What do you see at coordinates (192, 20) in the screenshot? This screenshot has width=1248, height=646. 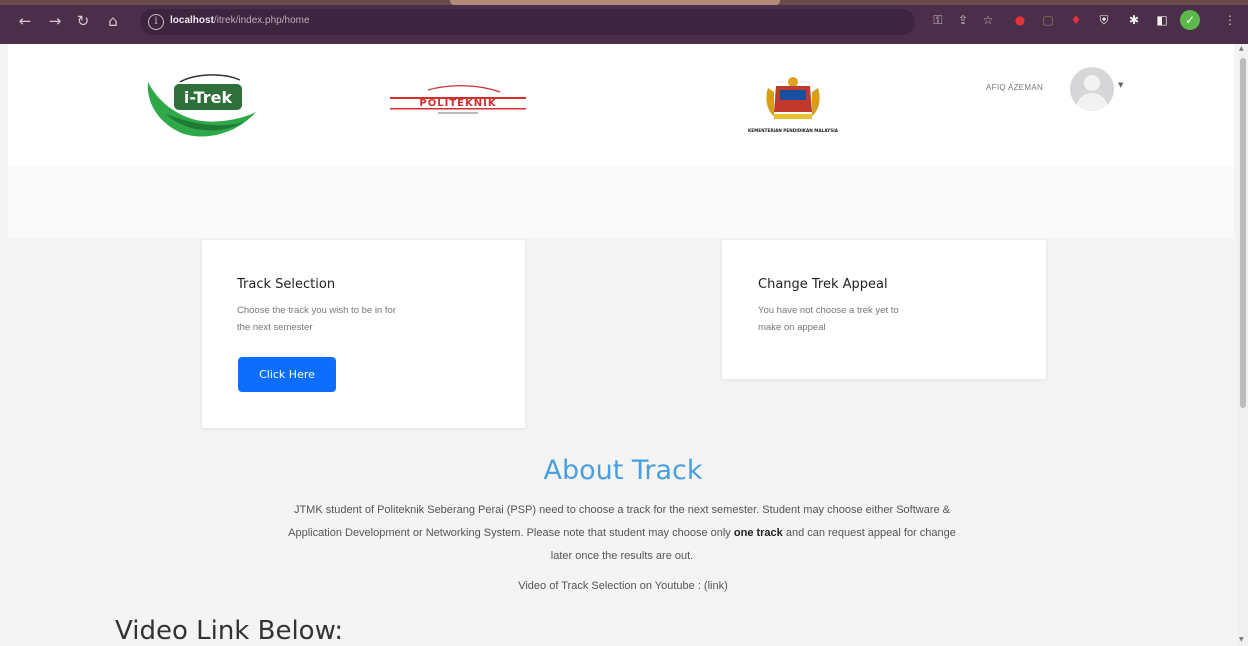 I see `url-host: localhost` at bounding box center [192, 20].